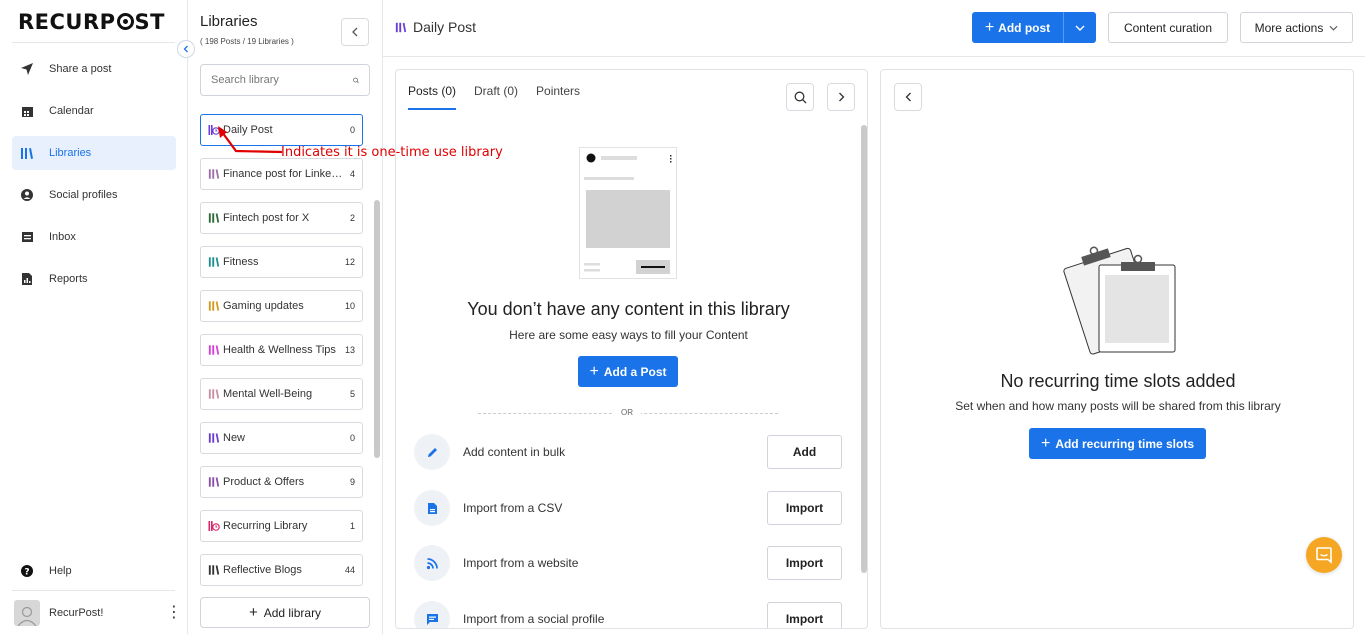 The height and width of the screenshot is (634, 1365). I want to click on recurpost-logo: RECURP ST, so click(91, 22).